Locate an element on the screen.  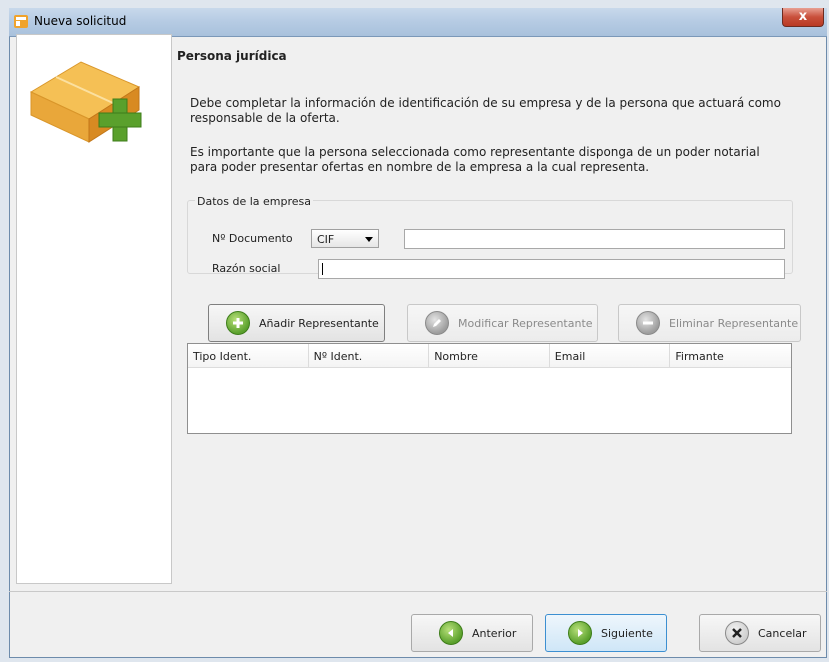
modify-representative-label: Modificar Representante is located at coordinates (525, 323).